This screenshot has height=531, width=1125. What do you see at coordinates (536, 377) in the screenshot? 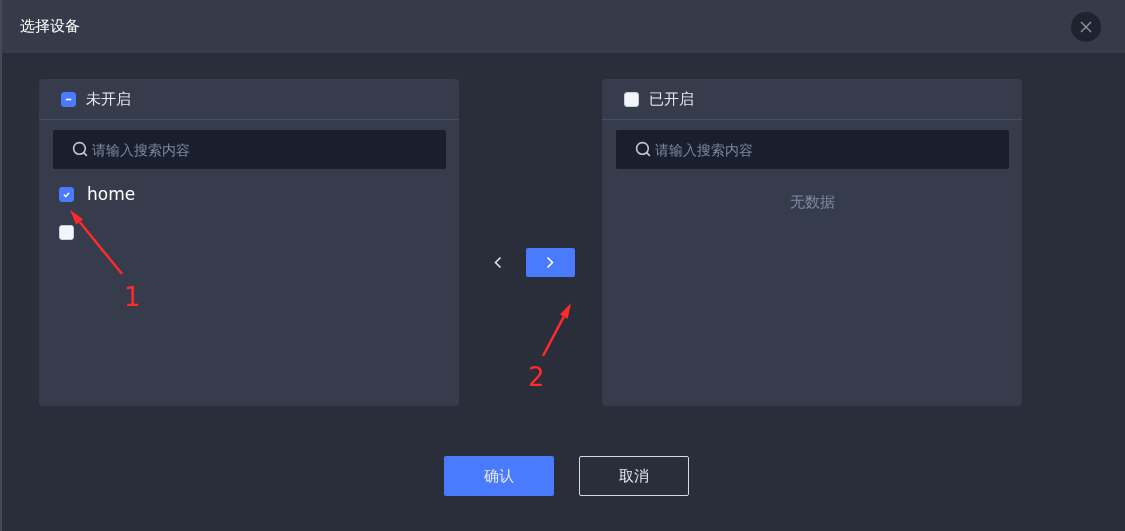
I see `annotation-number: 2` at bounding box center [536, 377].